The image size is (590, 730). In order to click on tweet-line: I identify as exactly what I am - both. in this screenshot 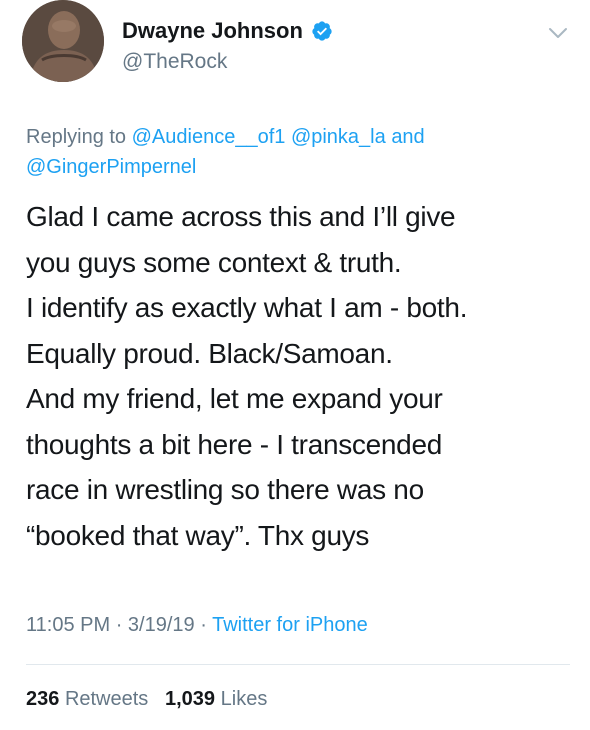, I will do `click(247, 307)`.